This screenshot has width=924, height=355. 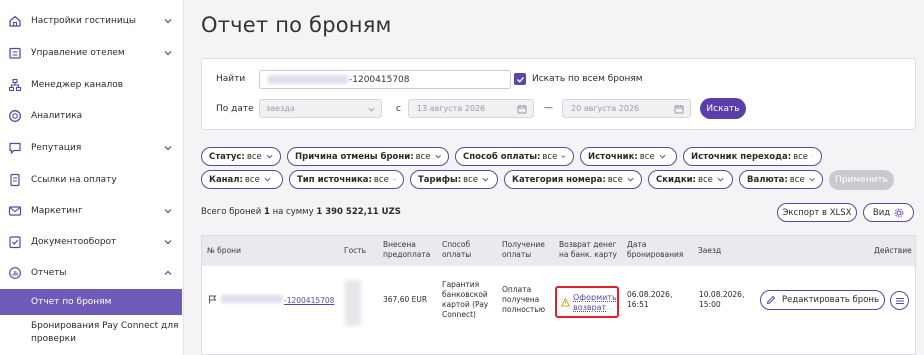 What do you see at coordinates (277, 300) in the screenshot?
I see `booking-number: -1200415708` at bounding box center [277, 300].